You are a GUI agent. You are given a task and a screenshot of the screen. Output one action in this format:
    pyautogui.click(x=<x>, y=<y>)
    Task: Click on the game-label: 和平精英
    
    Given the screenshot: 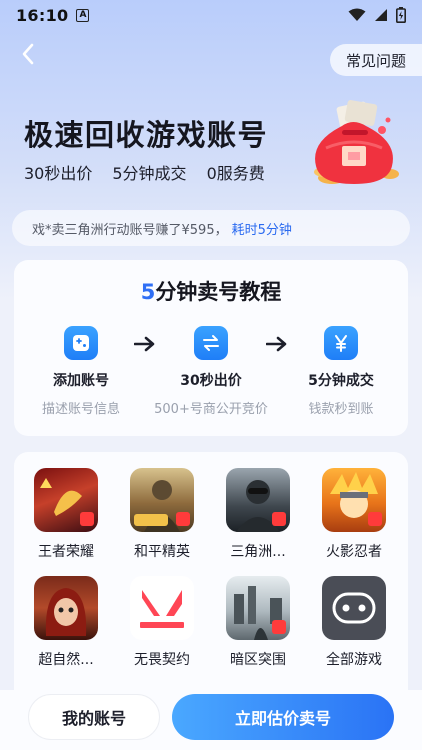 What is the action you would take?
    pyautogui.click(x=162, y=552)
    